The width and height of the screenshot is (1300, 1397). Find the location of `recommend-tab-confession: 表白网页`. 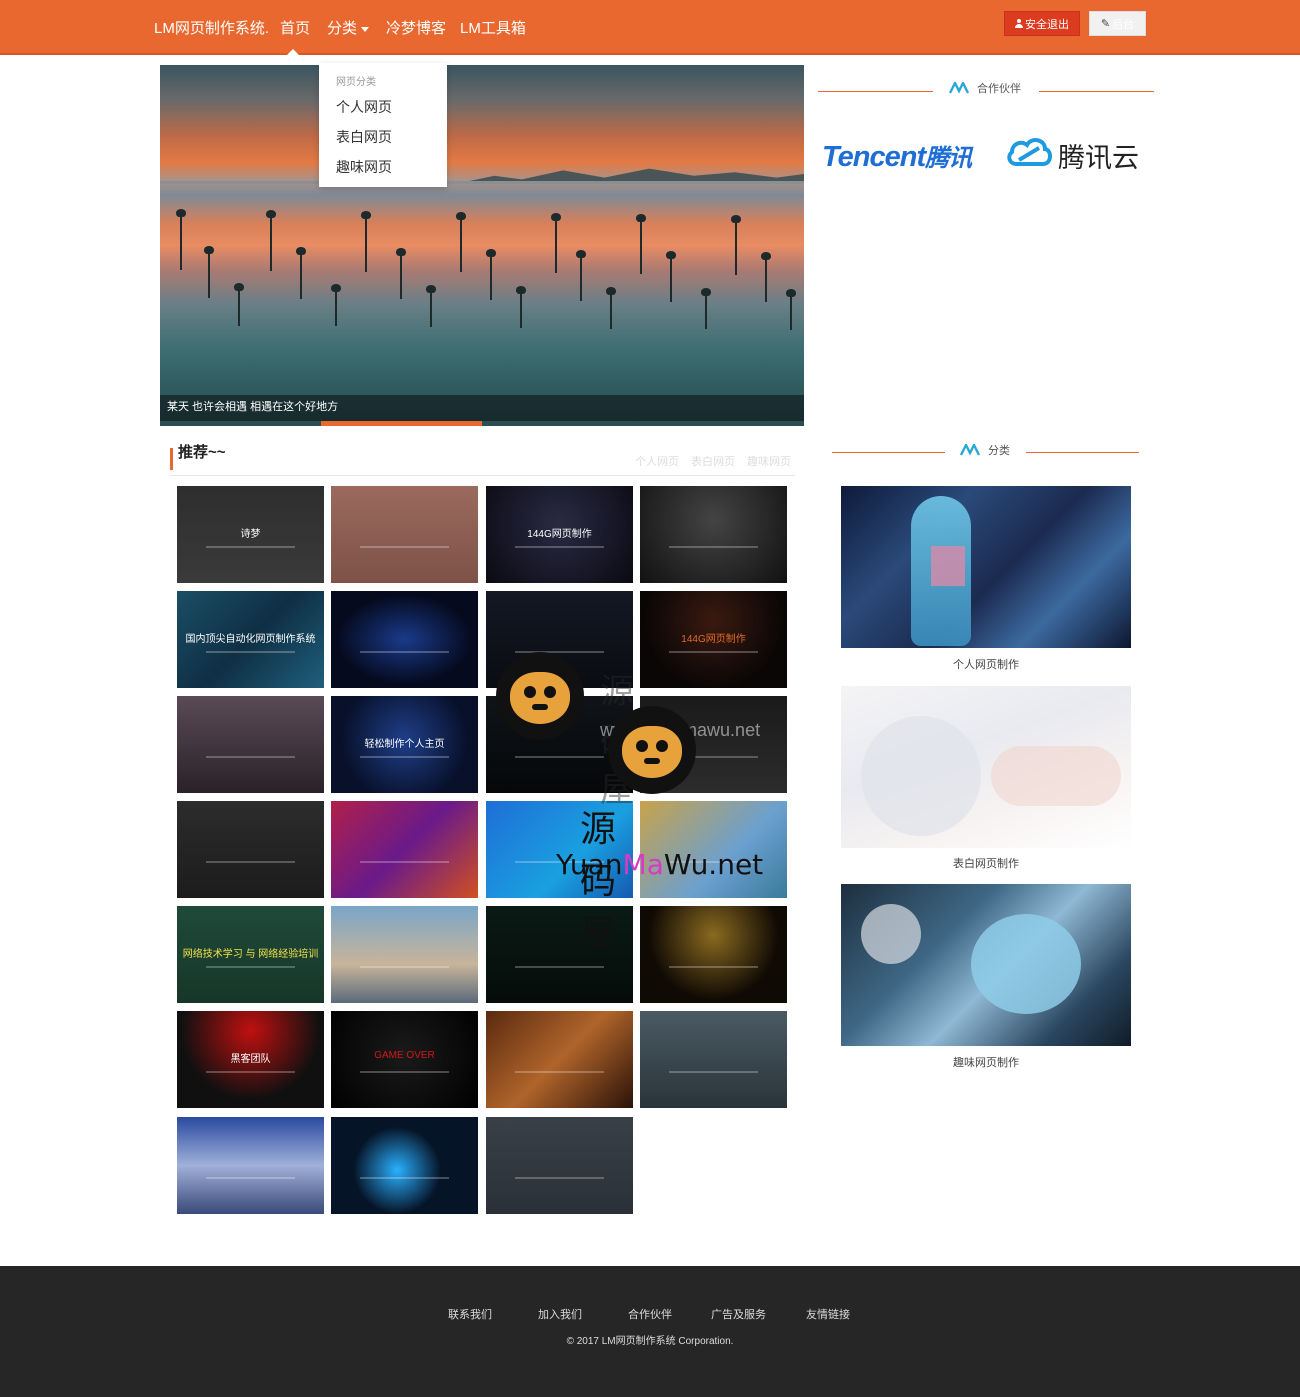

recommend-tab-confession: 表白网页 is located at coordinates (713, 461).